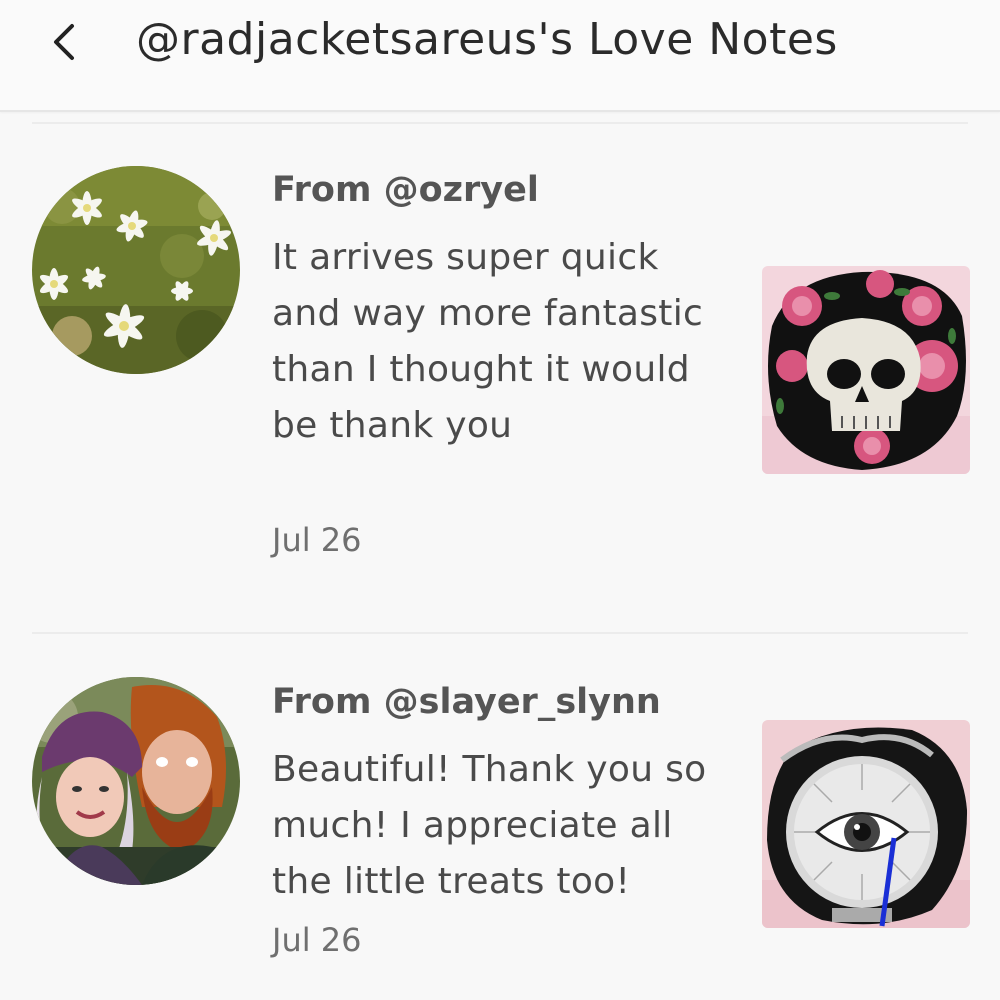  I want to click on flowers-photo, so click(136, 270).